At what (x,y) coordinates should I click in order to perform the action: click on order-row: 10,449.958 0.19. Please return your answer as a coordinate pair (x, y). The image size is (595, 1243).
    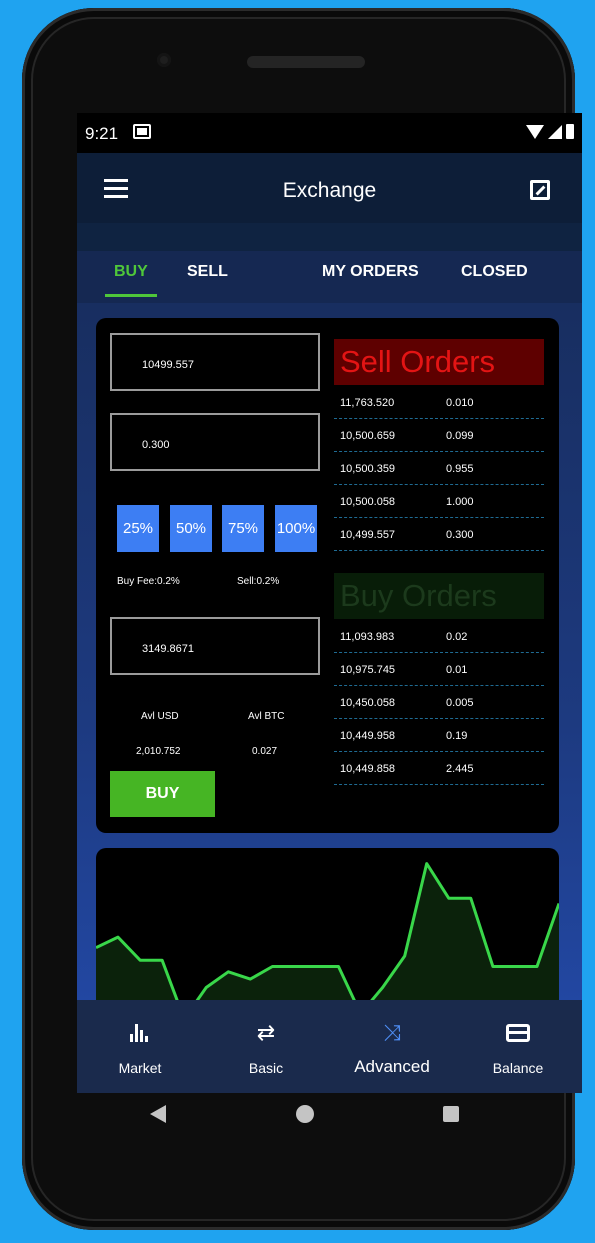
    Looking at the image, I should click on (439, 736).